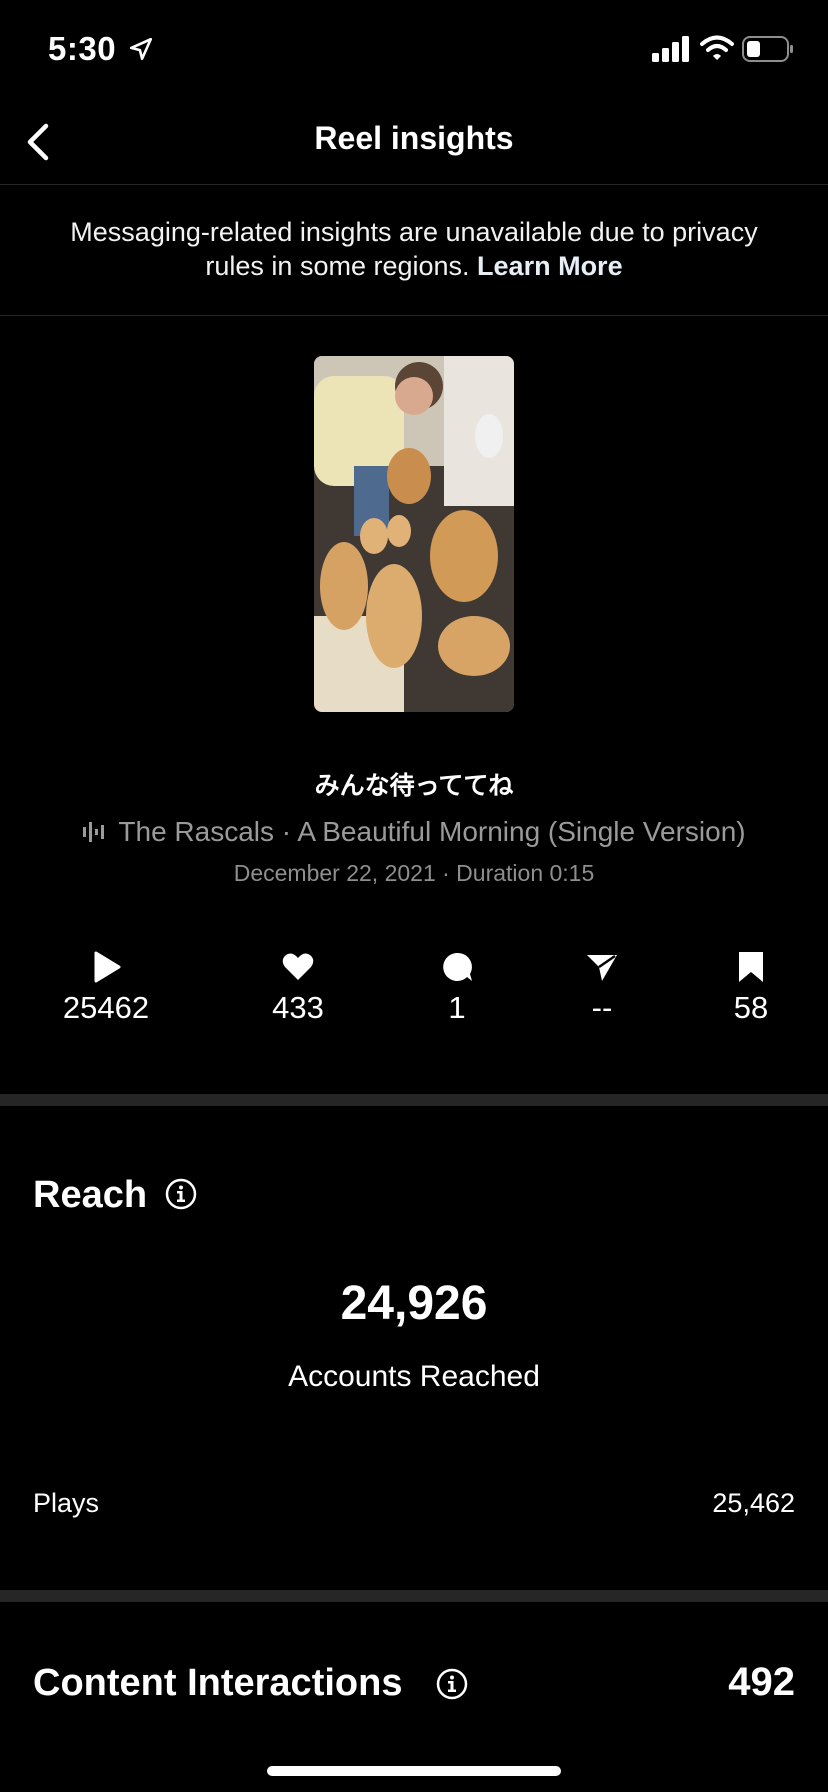 This screenshot has width=828, height=1792. Describe the element at coordinates (414, 873) in the screenshot. I see `reel-meta: December 22, 2021 · Duration 0:15` at that location.